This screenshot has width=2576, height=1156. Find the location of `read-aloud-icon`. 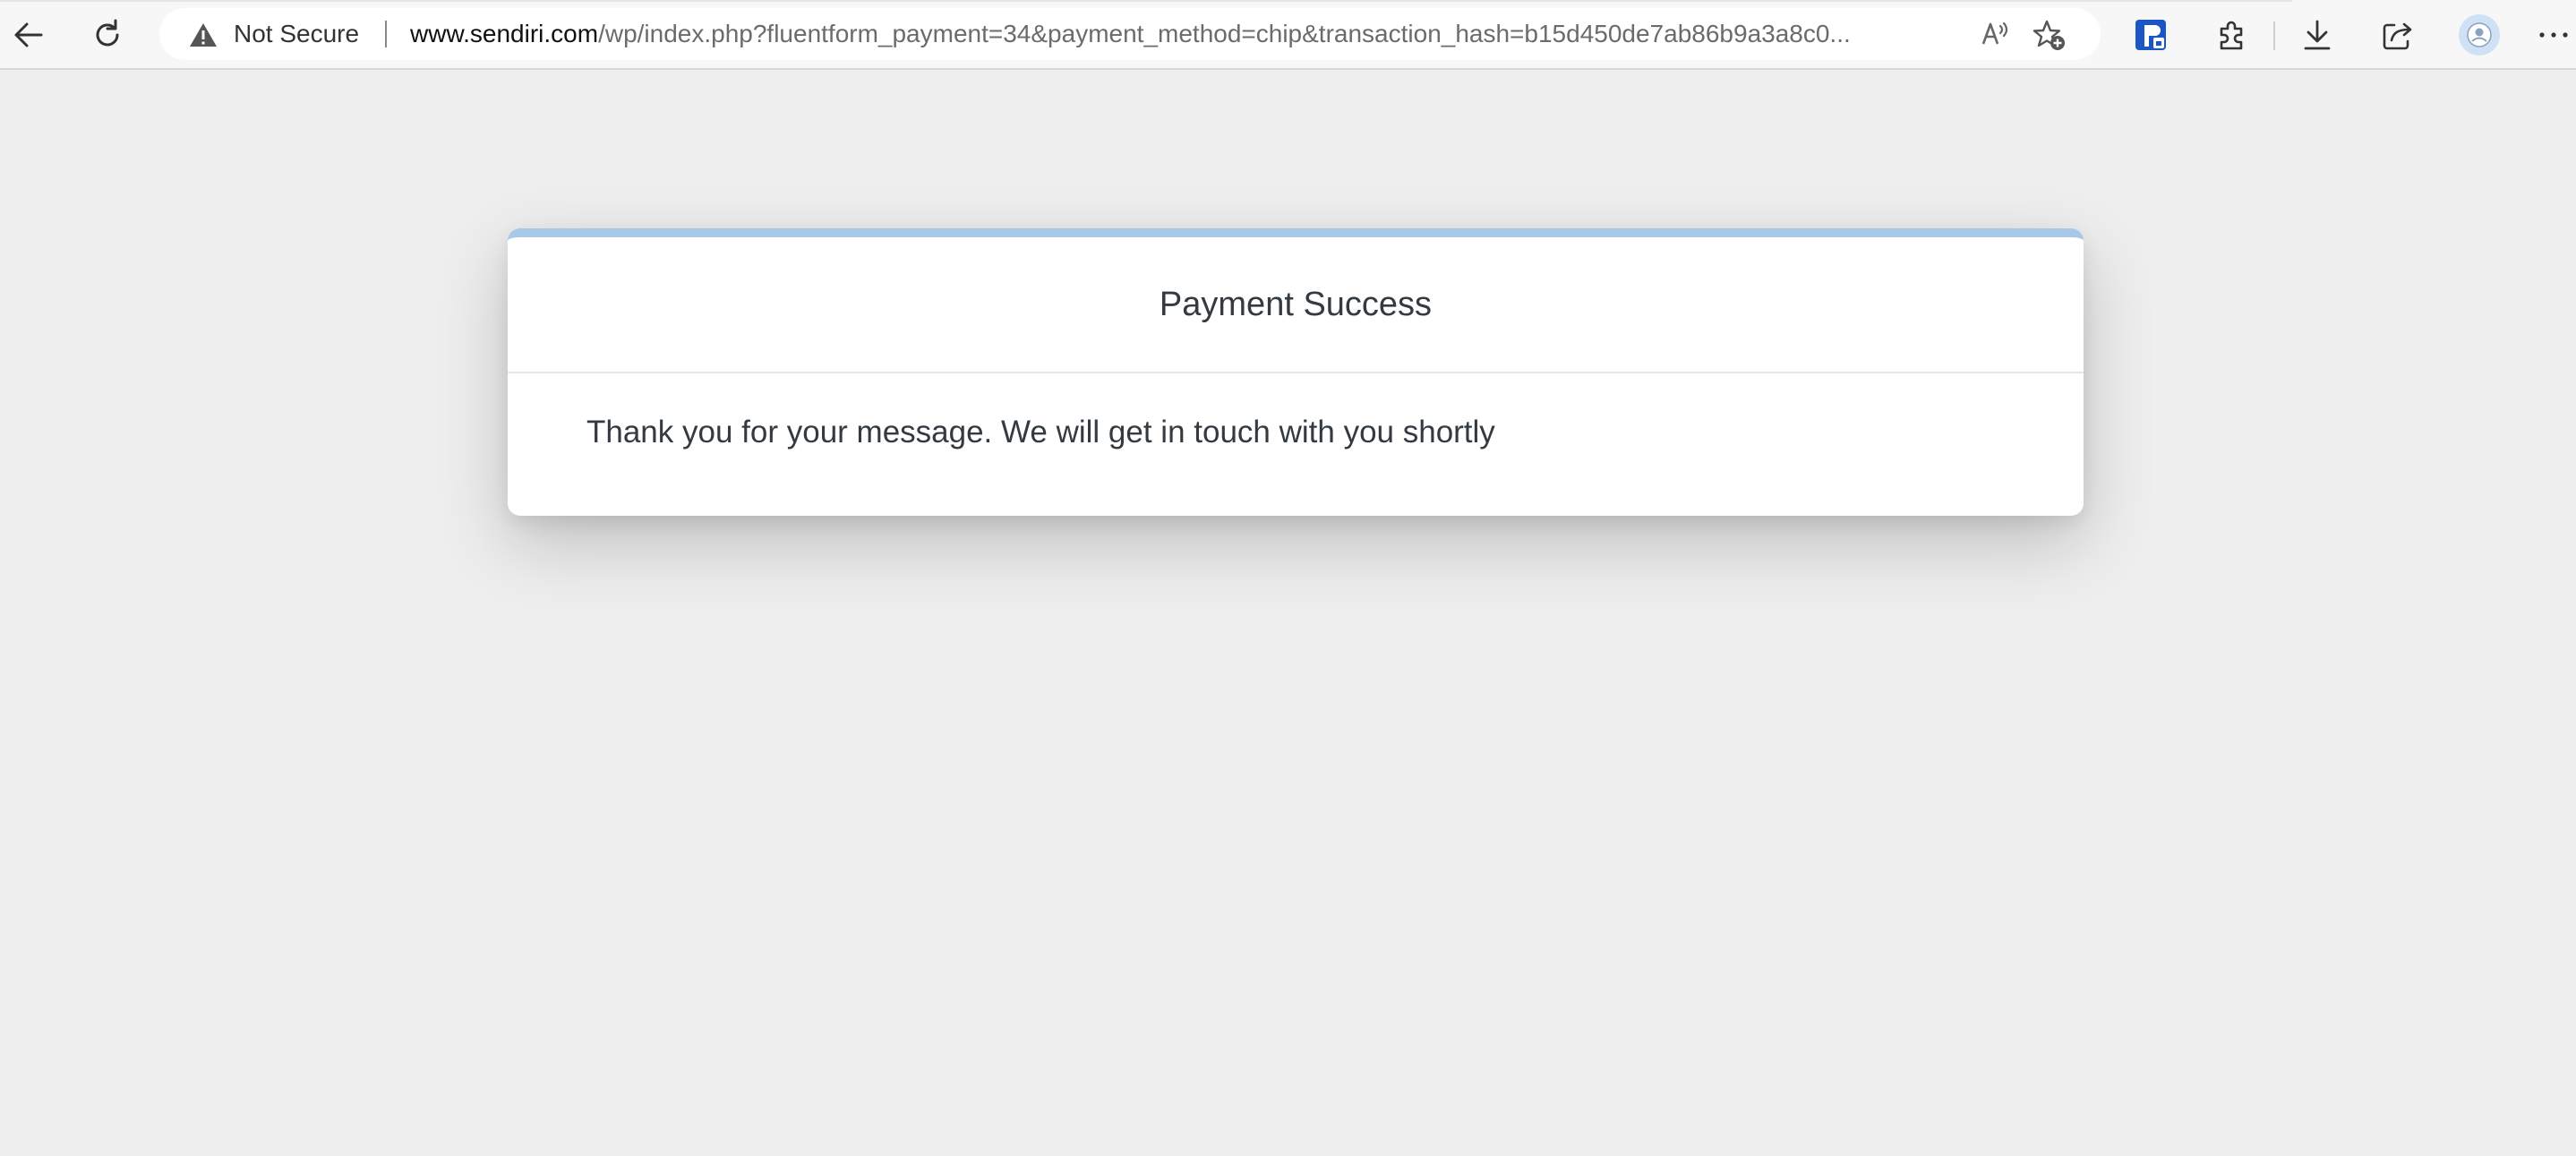

read-aloud-icon is located at coordinates (1997, 36).